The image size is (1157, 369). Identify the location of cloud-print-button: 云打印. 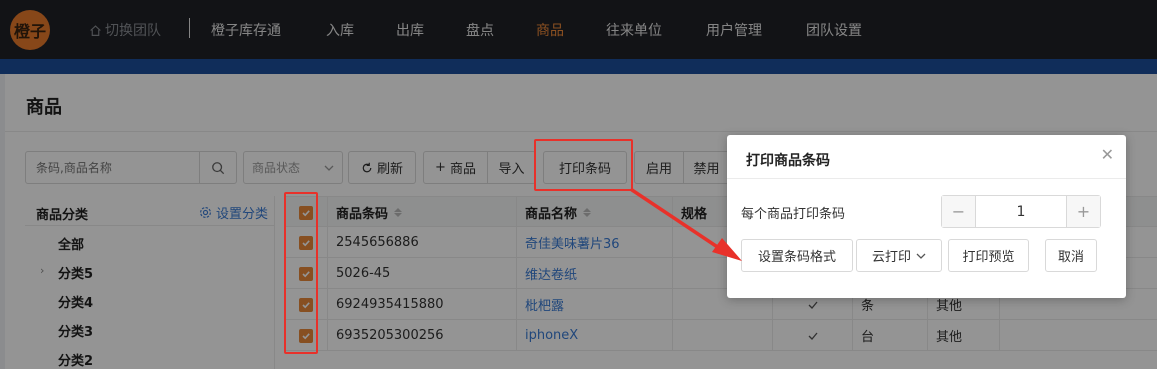
(899, 255).